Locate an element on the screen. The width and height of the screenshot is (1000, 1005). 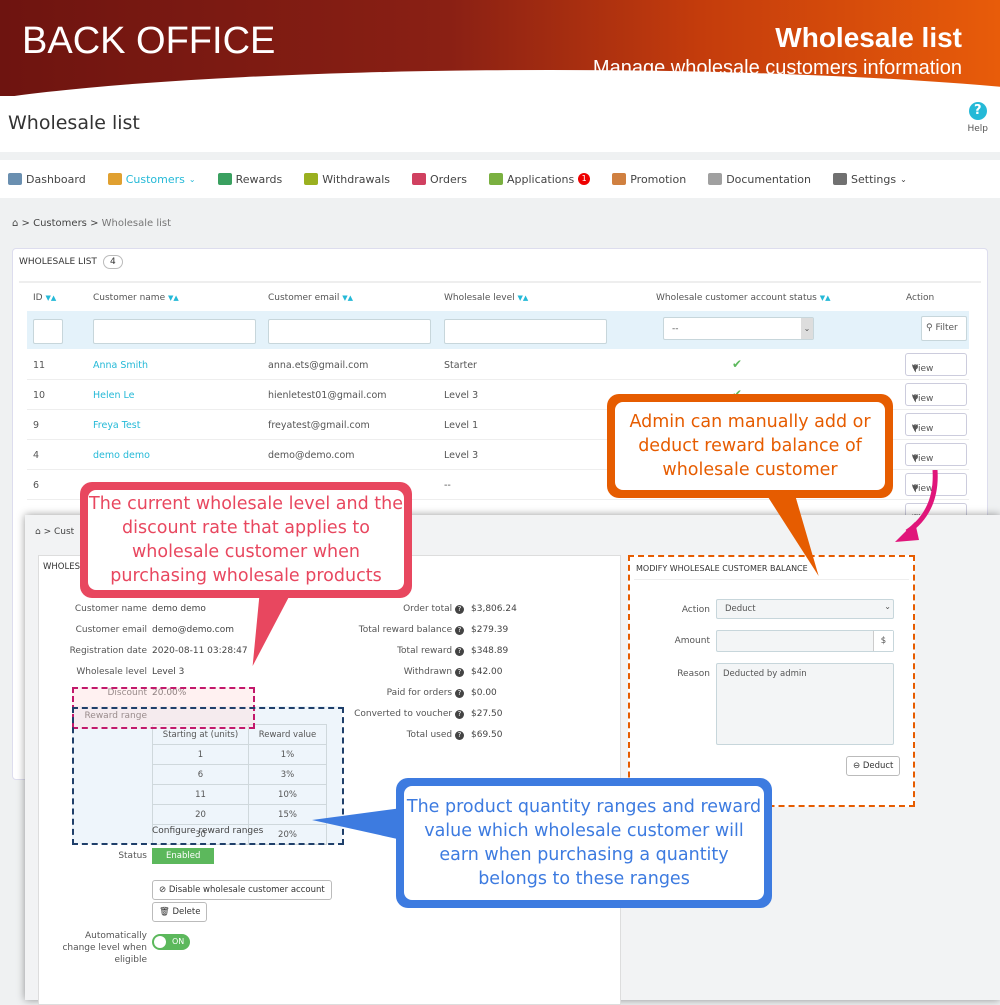
field-value: Level 3 is located at coordinates (168, 672).